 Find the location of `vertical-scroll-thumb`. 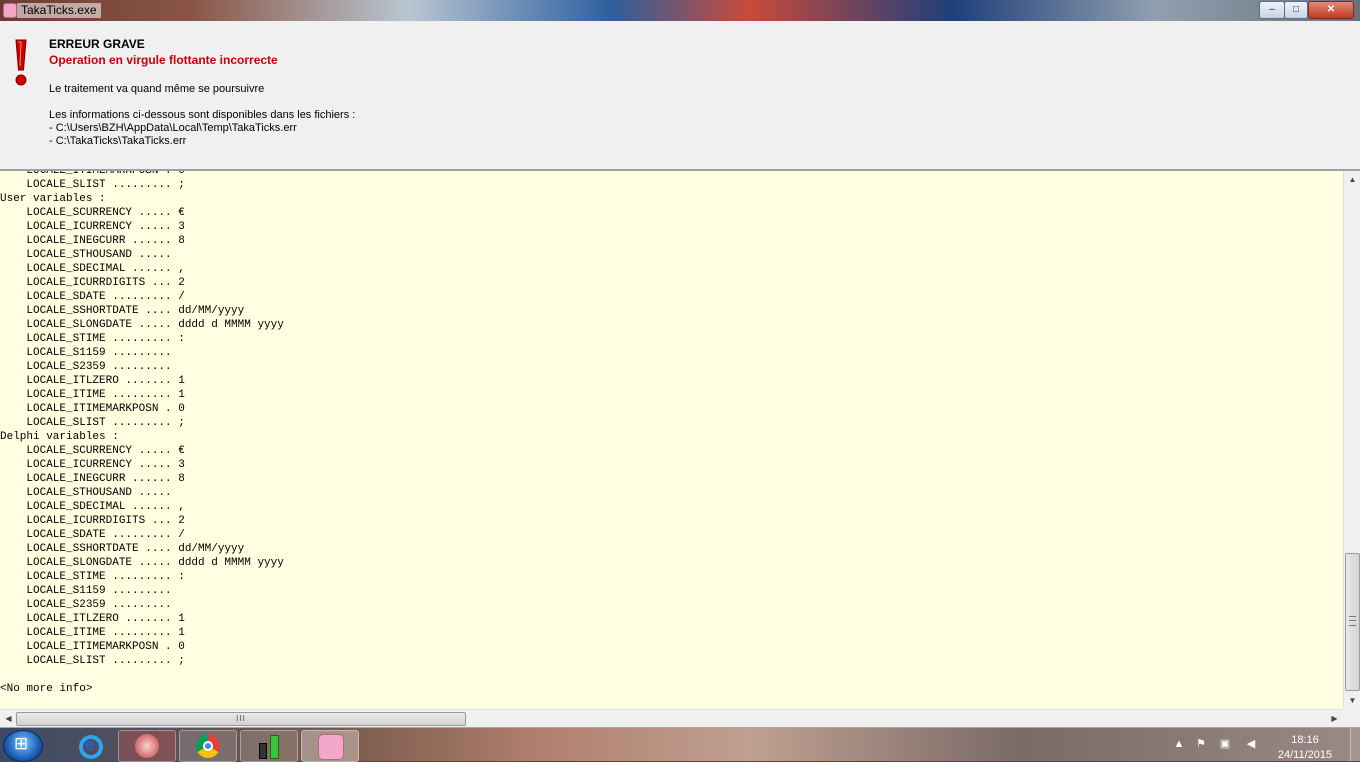

vertical-scroll-thumb is located at coordinates (1352, 622).